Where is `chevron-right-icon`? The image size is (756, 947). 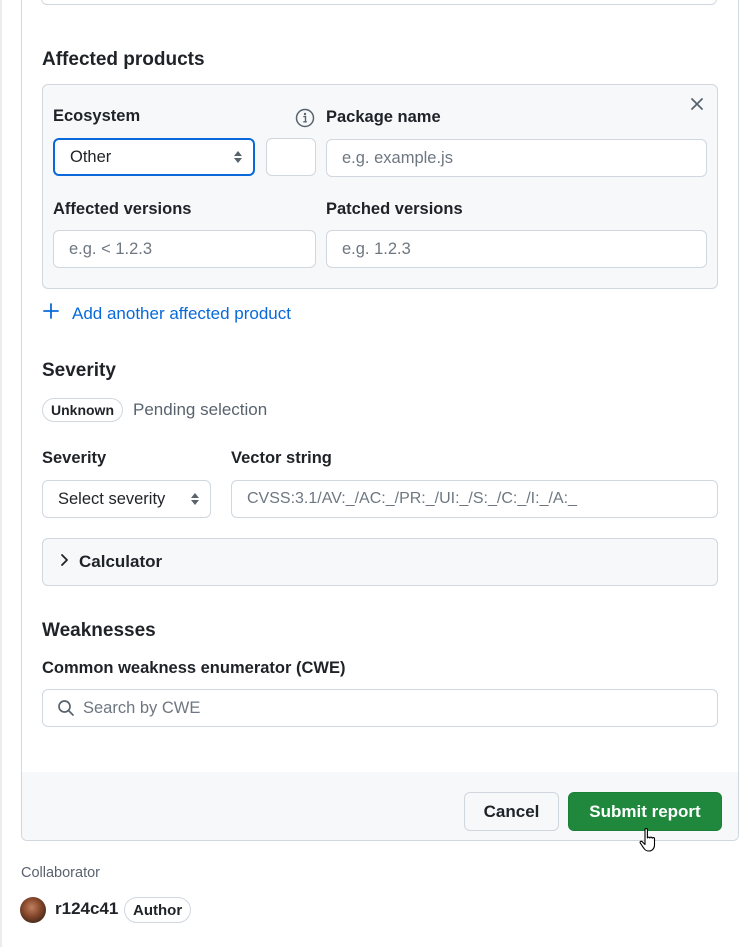
chevron-right-icon is located at coordinates (65, 562).